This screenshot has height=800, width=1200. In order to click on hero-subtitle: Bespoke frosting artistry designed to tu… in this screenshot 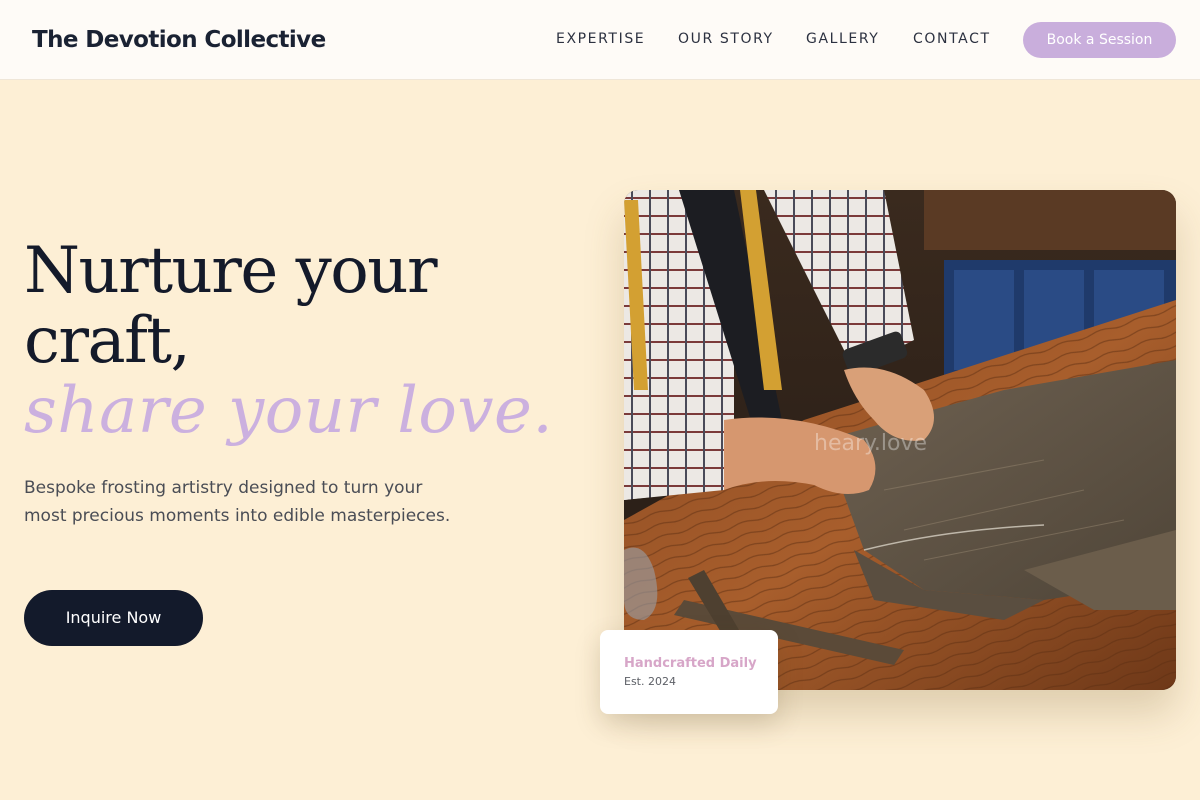, I will do `click(237, 502)`.